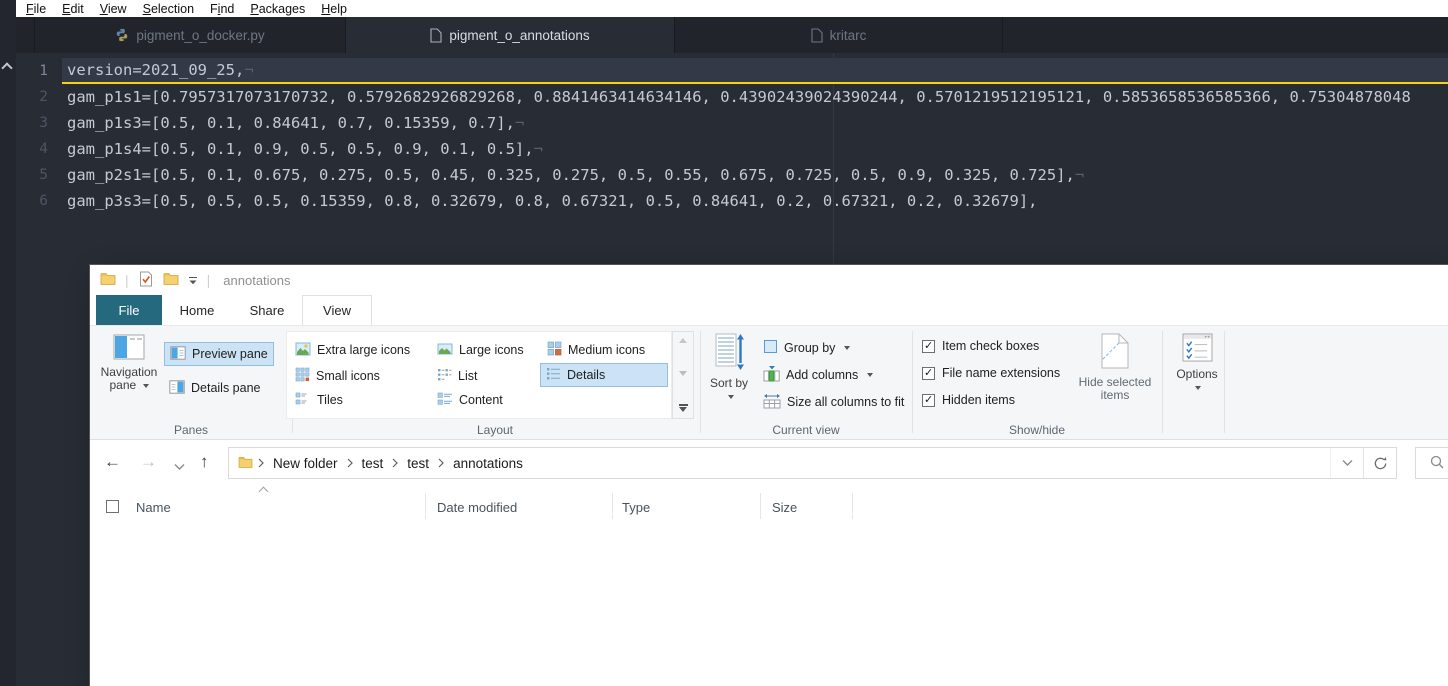  I want to click on search-icon, so click(1437, 463).